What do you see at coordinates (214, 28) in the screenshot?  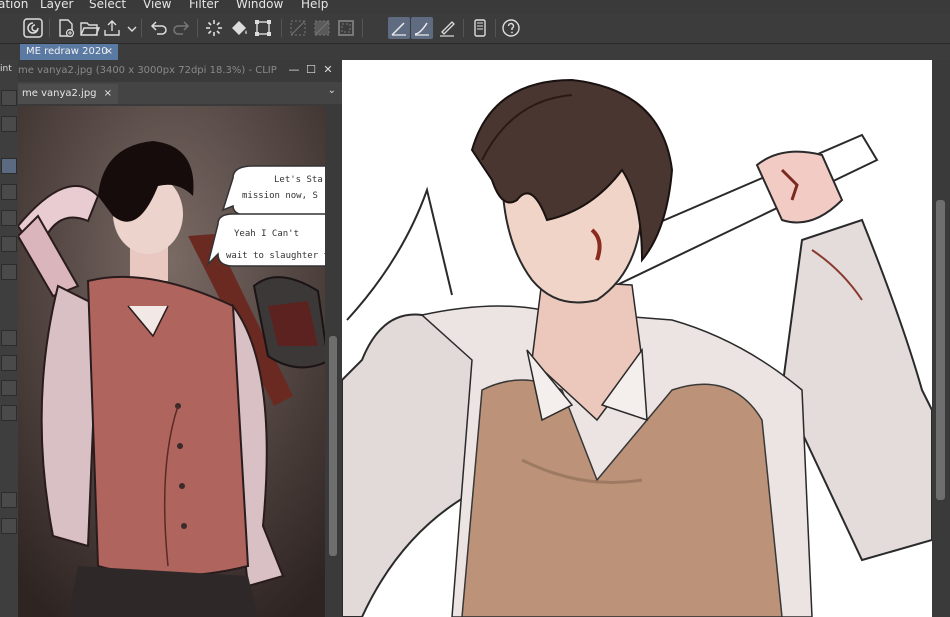 I see `loading-icon` at bounding box center [214, 28].